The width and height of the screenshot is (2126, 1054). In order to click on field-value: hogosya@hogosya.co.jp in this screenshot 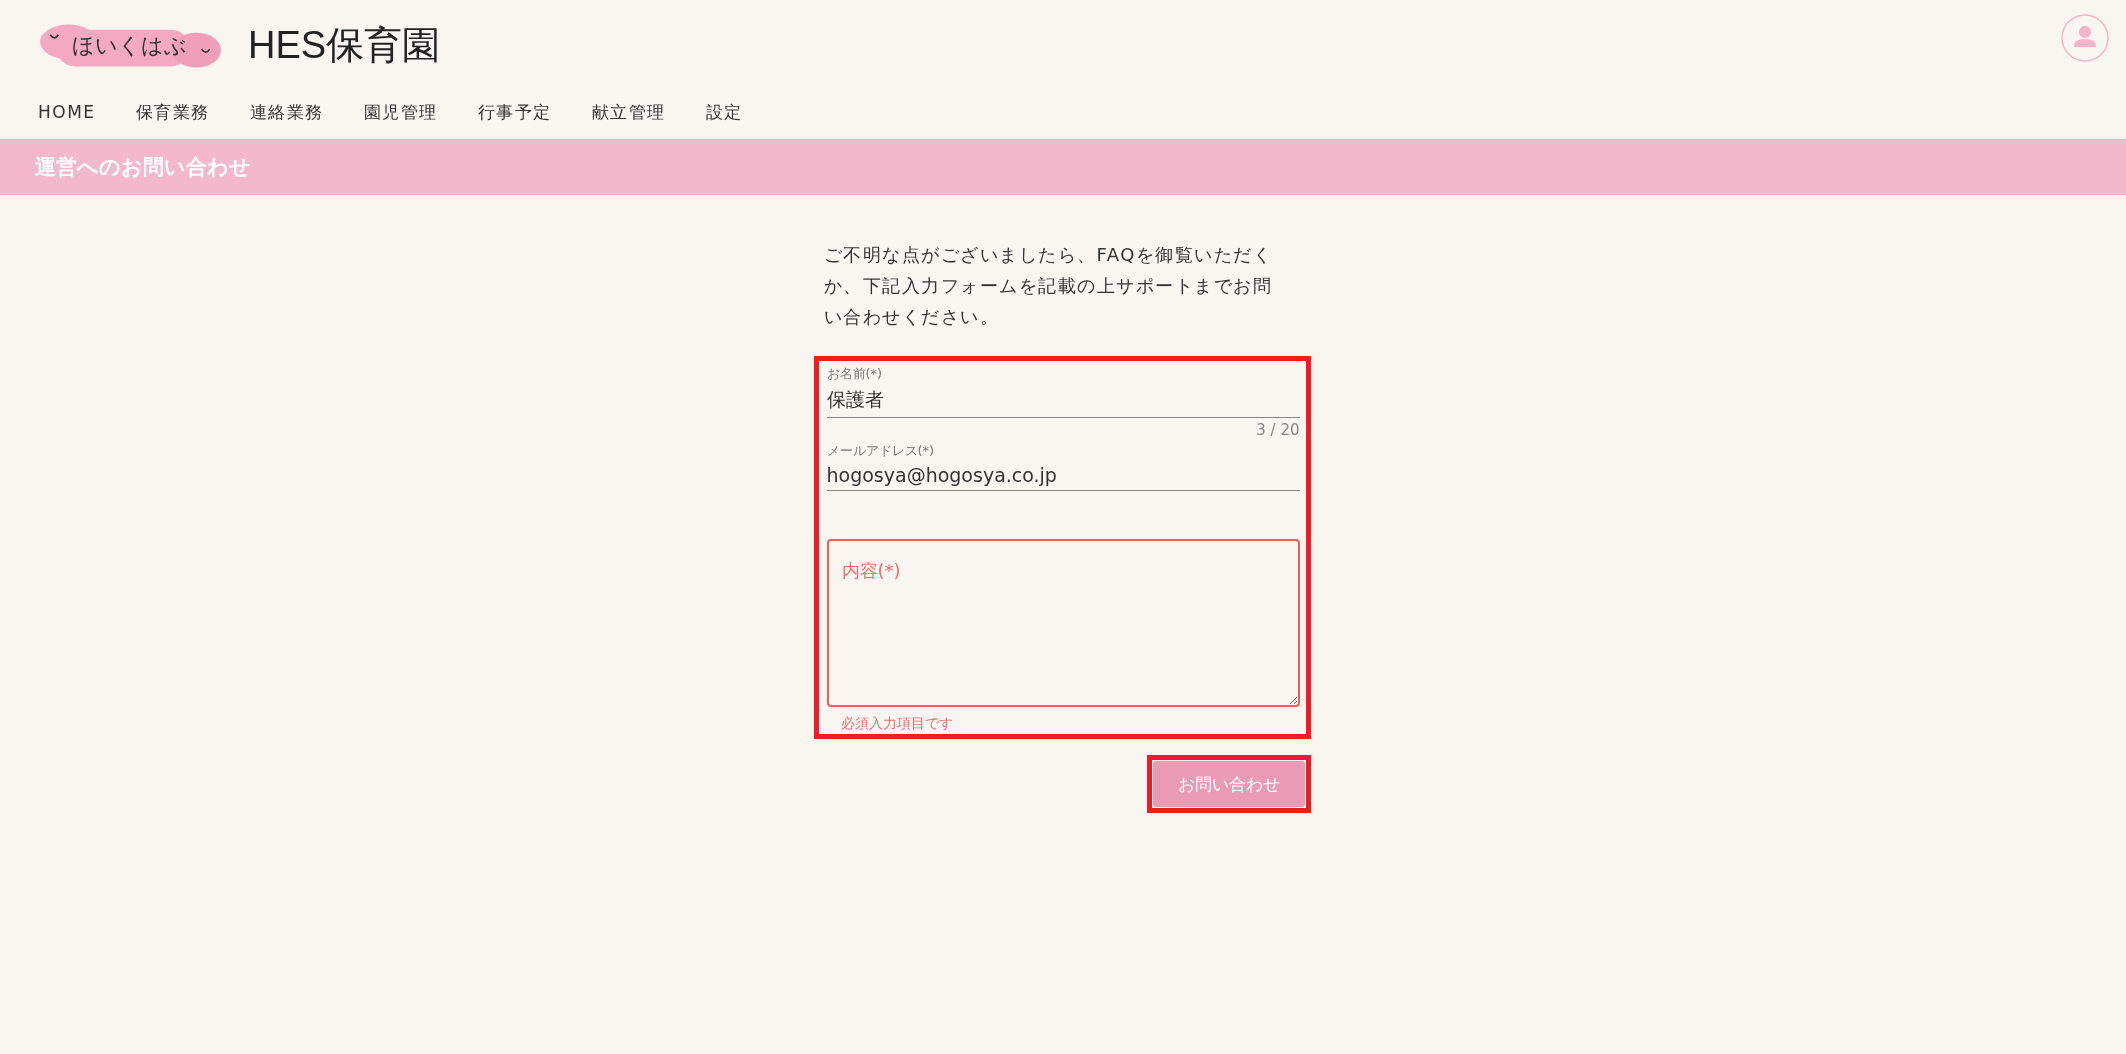, I will do `click(942, 475)`.